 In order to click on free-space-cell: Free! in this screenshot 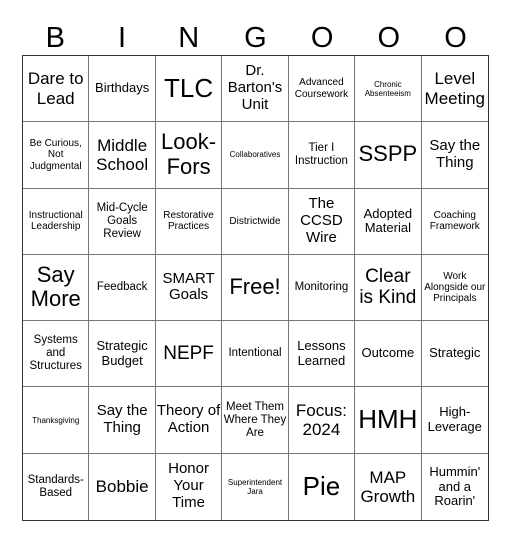, I will do `click(255, 288)`.